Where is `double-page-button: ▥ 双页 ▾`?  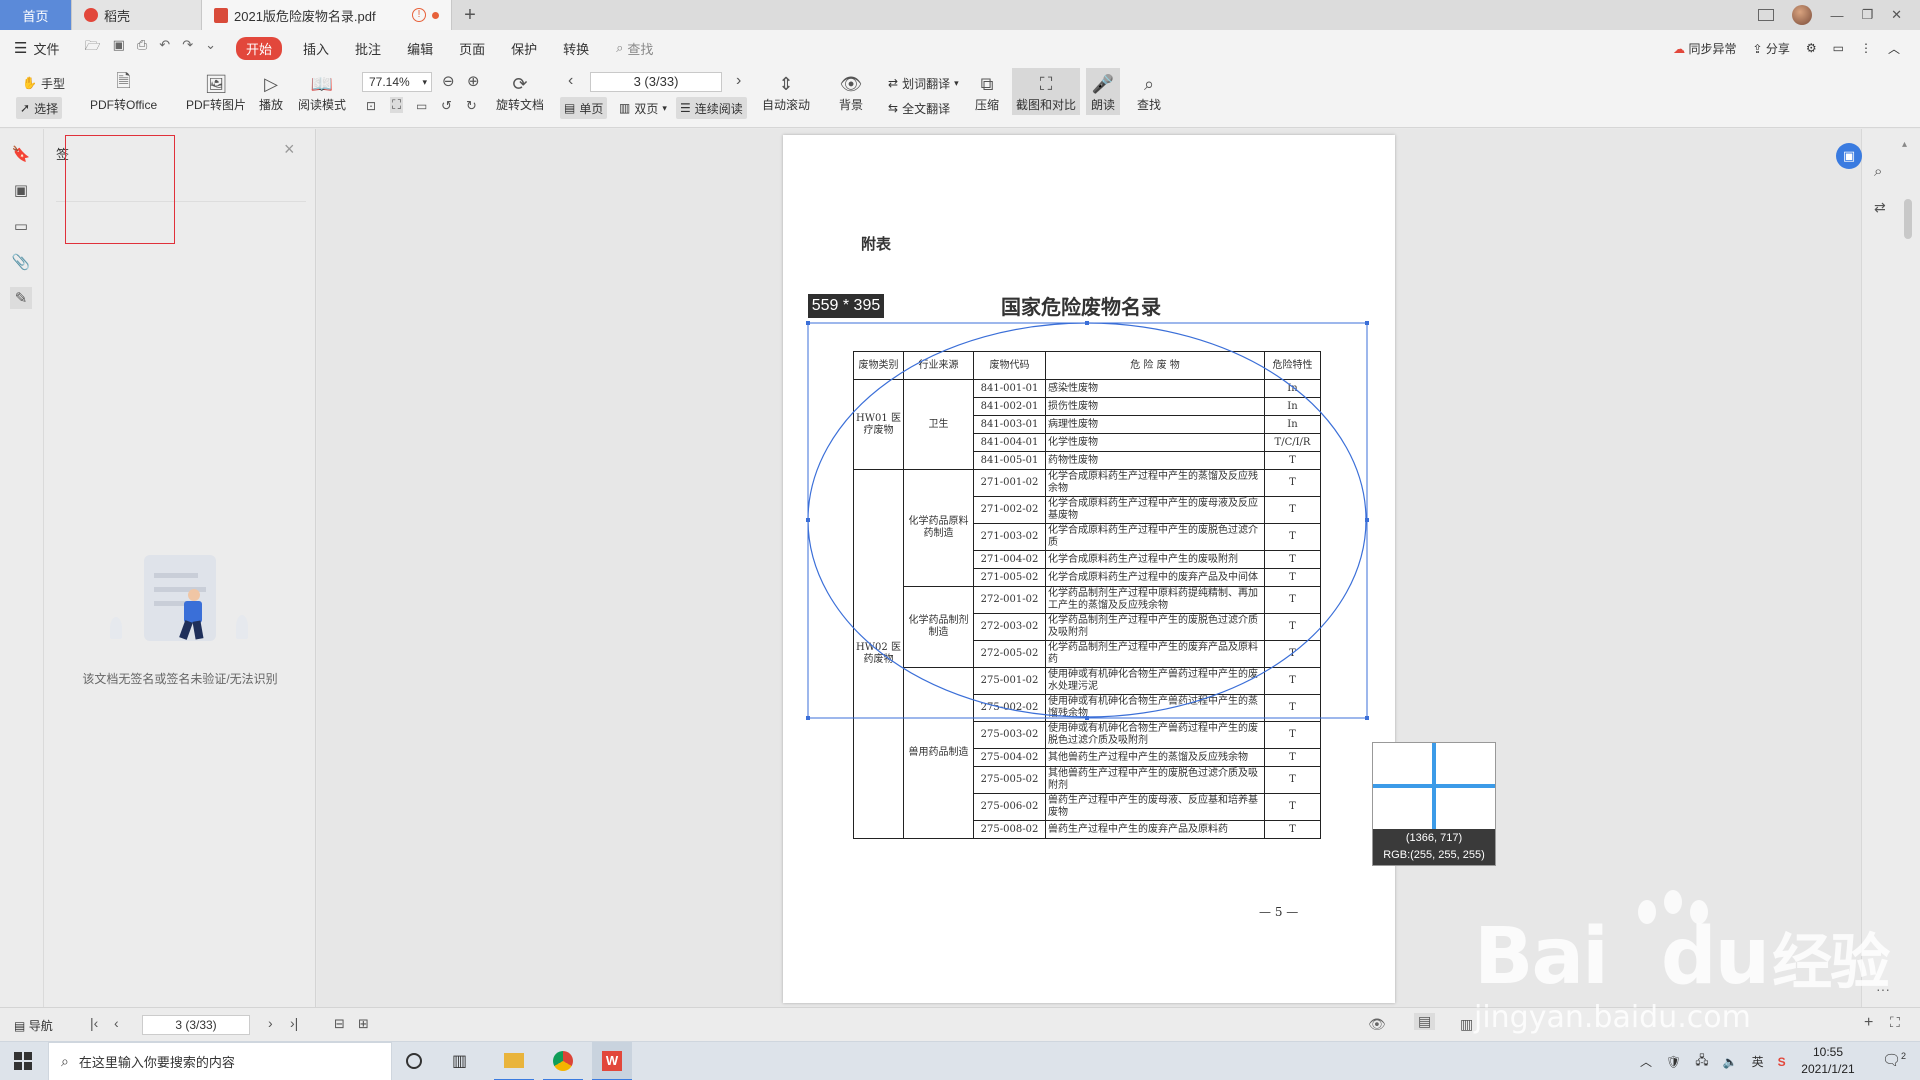
double-page-button: ▥ 双页 ▾ is located at coordinates (643, 108).